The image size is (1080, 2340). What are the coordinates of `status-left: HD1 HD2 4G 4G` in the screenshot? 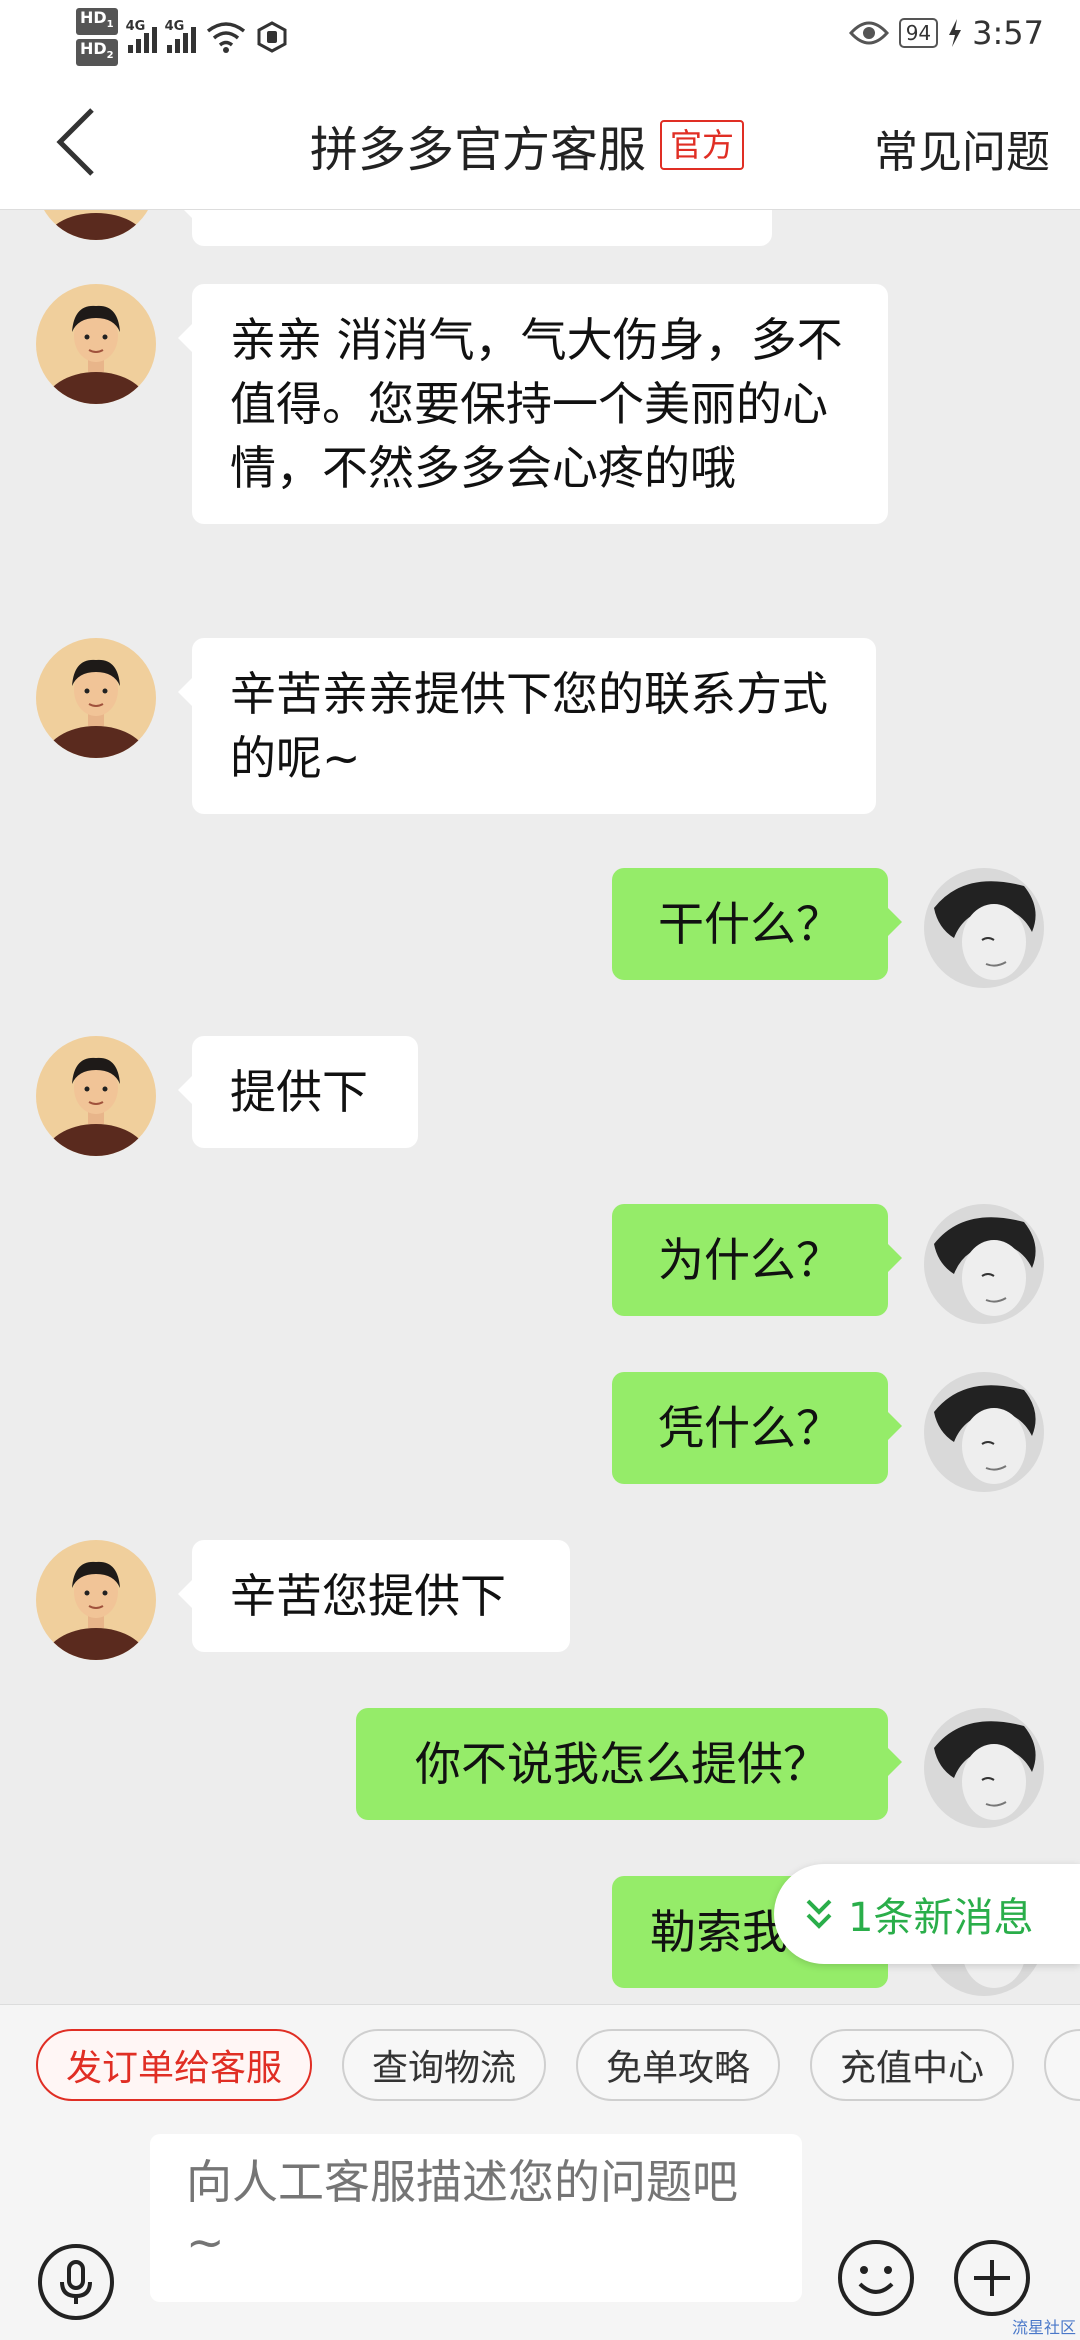 It's located at (182, 37).